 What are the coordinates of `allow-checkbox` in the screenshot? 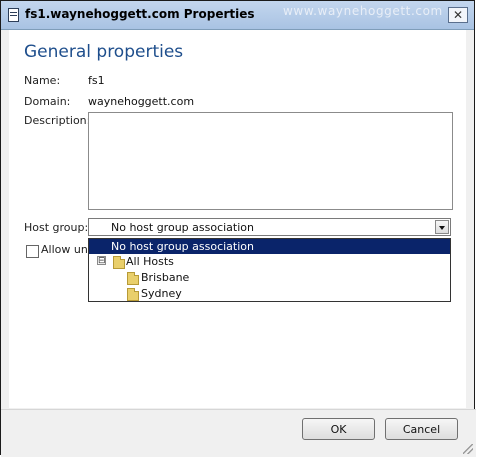 It's located at (32, 251).